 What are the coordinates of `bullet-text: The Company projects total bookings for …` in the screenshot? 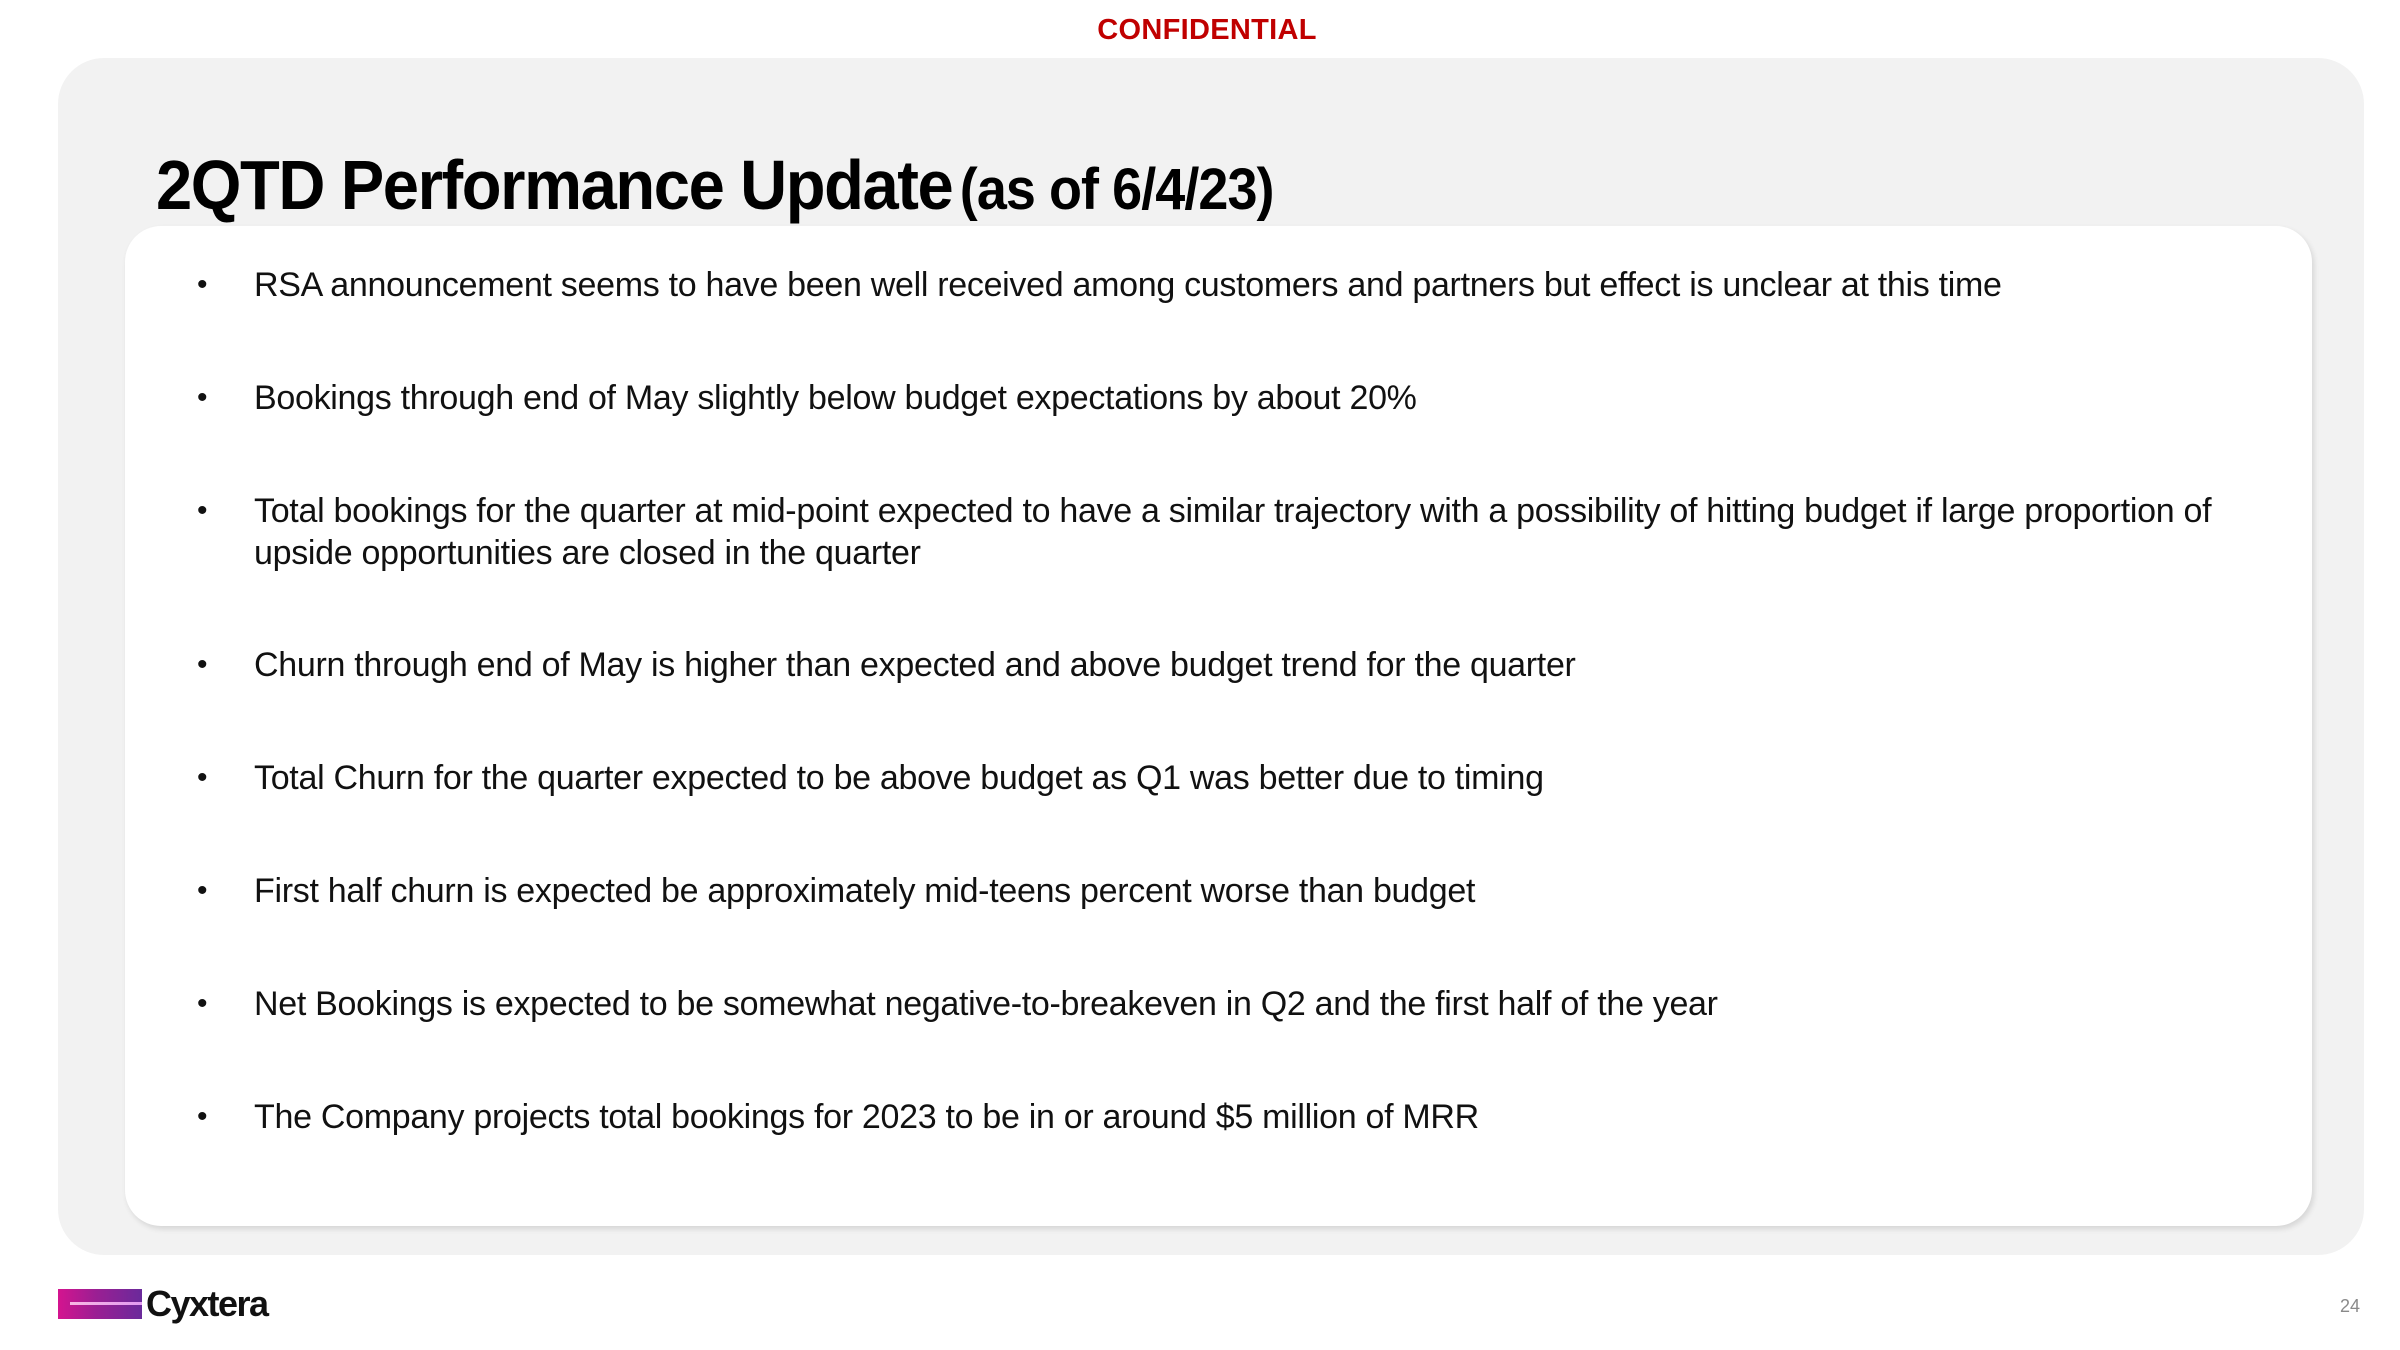 It's located at (866, 1117).